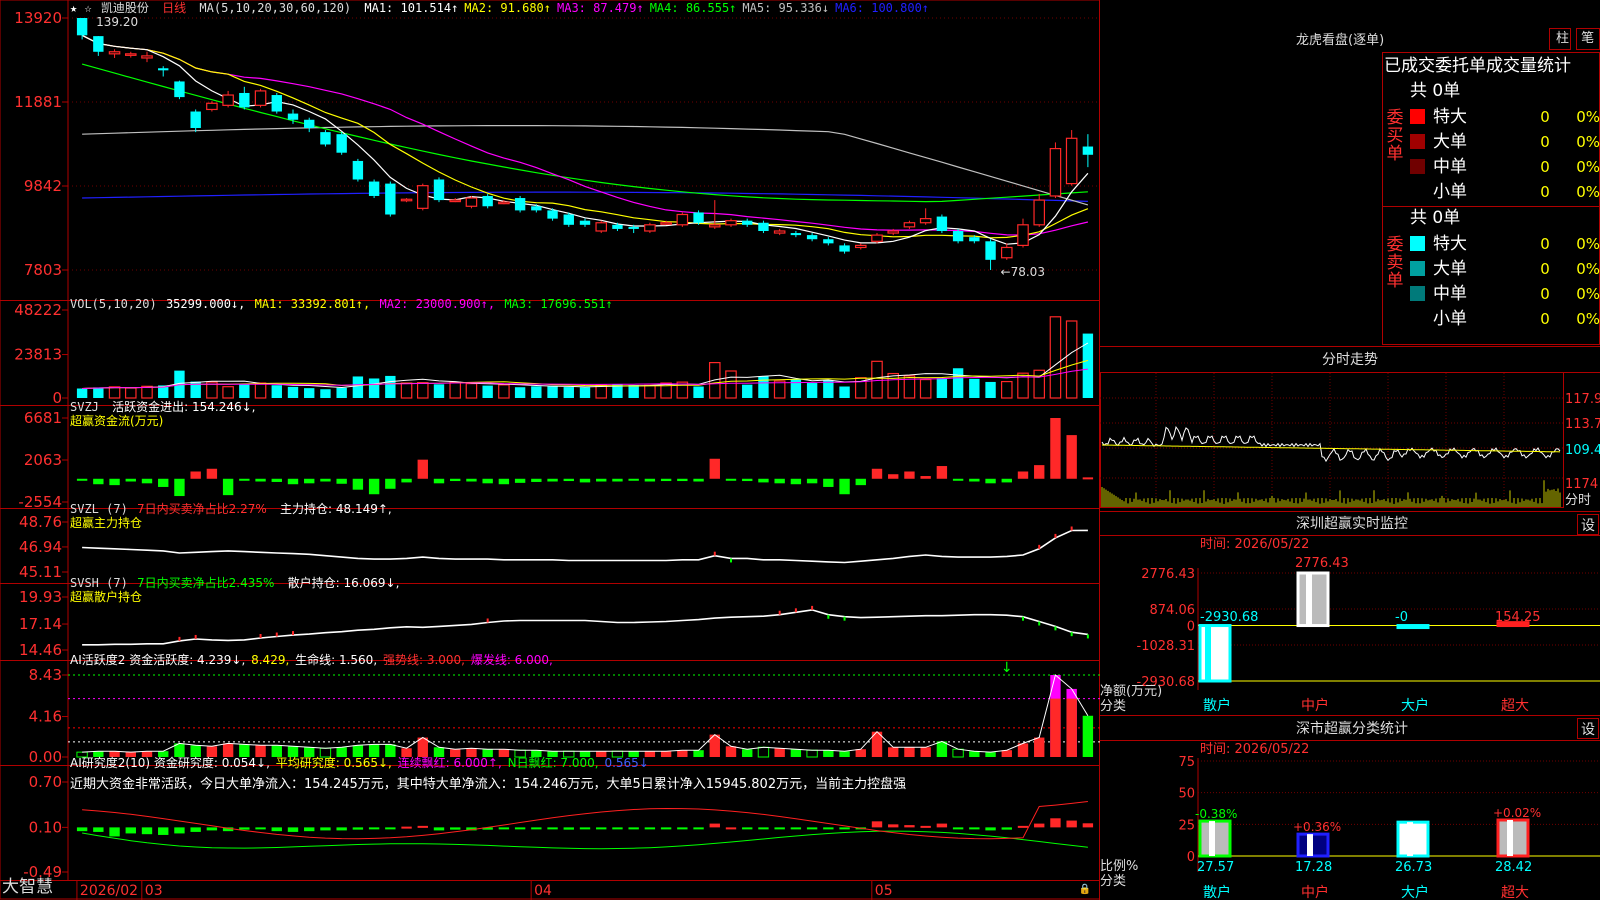  Describe the element at coordinates (81, 8) in the screenshot. I see `star-icon: ★ ☆` at that location.